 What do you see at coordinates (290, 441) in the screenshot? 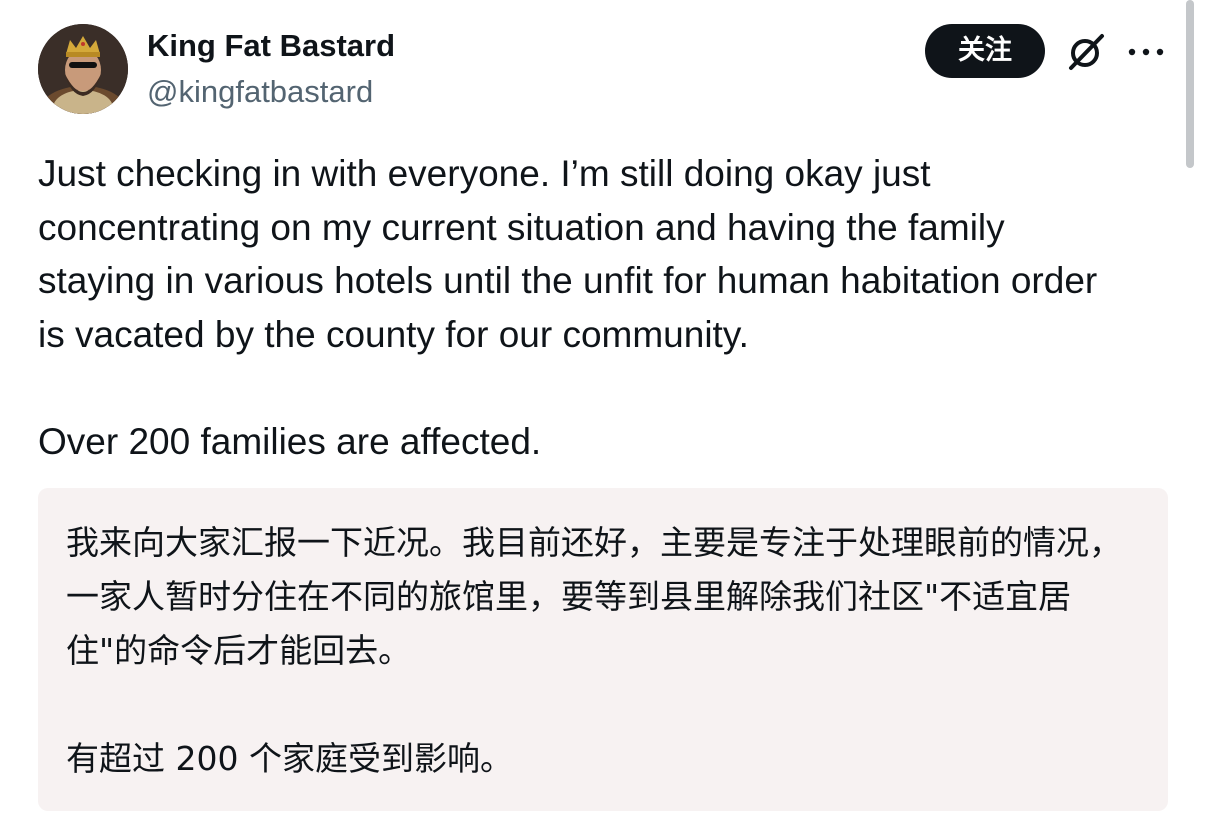
I see `tweet-paragraph: Over 200 families are affected.` at bounding box center [290, 441].